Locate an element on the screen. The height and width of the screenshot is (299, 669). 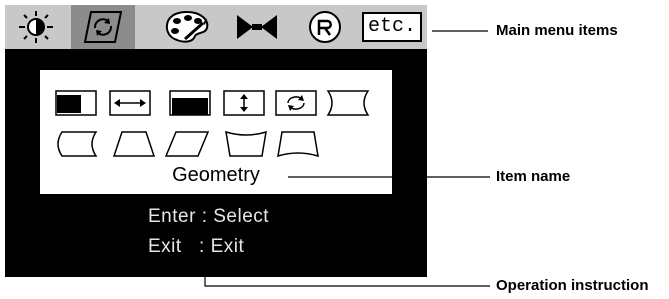
operation-leader-line is located at coordinates (347, 279).